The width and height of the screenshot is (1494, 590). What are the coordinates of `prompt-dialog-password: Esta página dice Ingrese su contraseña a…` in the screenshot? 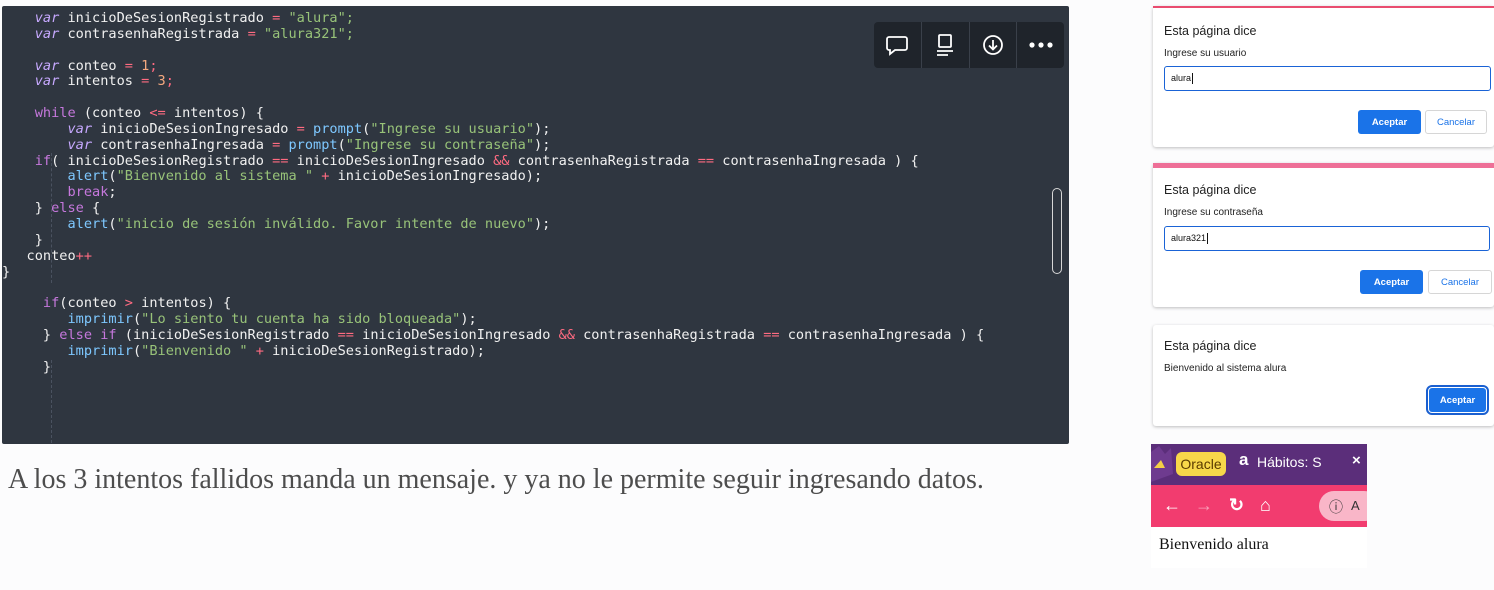 It's located at (1323, 235).